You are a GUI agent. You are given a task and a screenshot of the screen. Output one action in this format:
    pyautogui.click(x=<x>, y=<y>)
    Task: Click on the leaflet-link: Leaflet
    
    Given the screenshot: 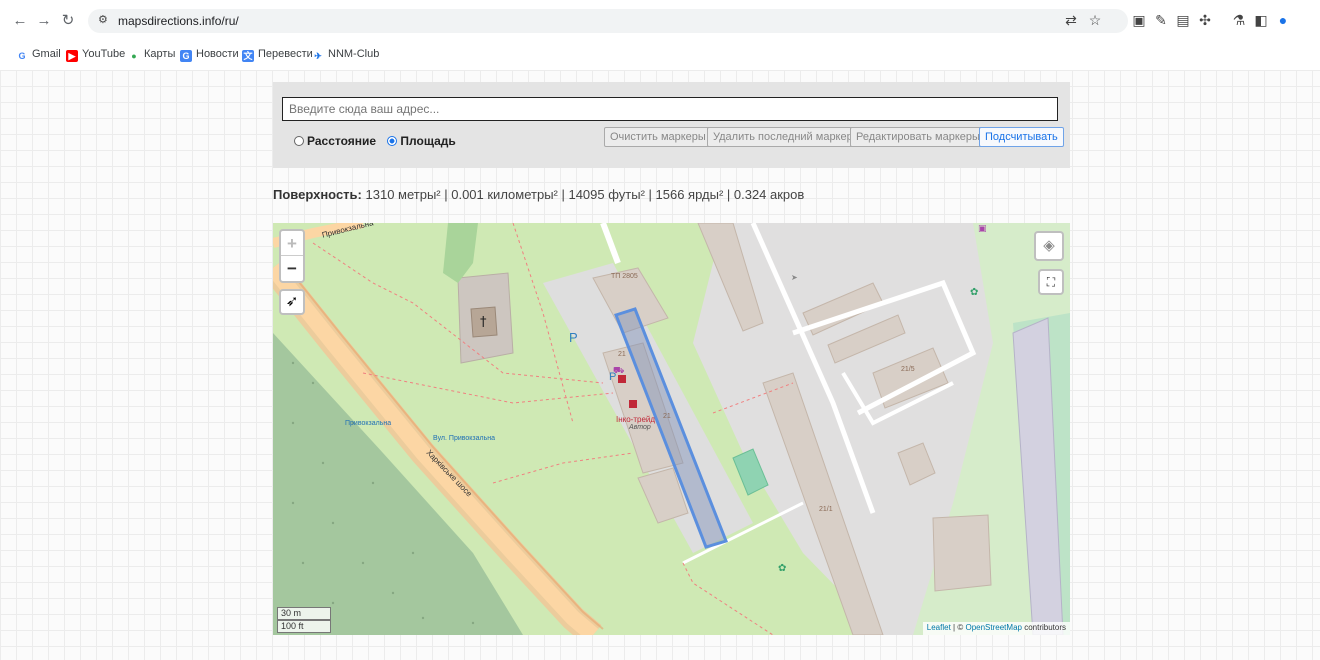 What is the action you would take?
    pyautogui.click(x=939, y=627)
    